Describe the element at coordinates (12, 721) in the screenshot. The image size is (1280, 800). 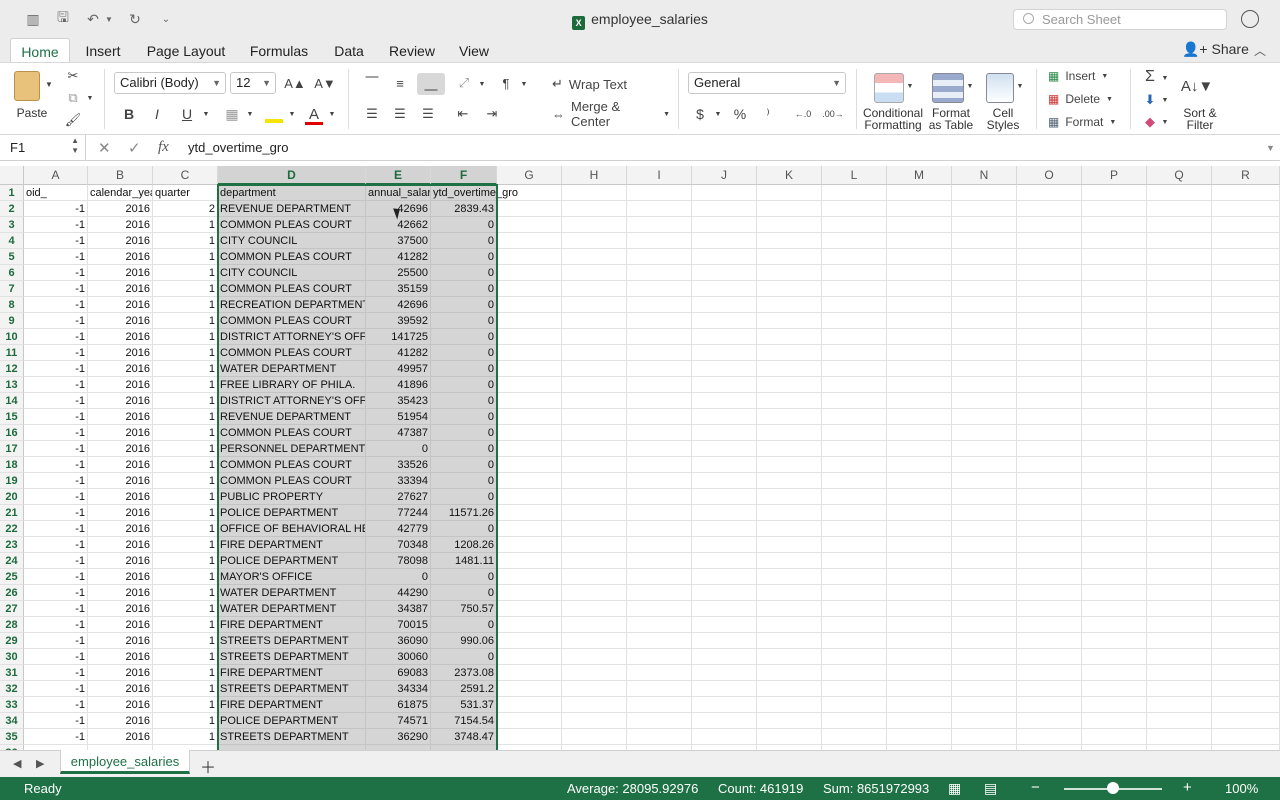
I see `row-header: 34` at that location.